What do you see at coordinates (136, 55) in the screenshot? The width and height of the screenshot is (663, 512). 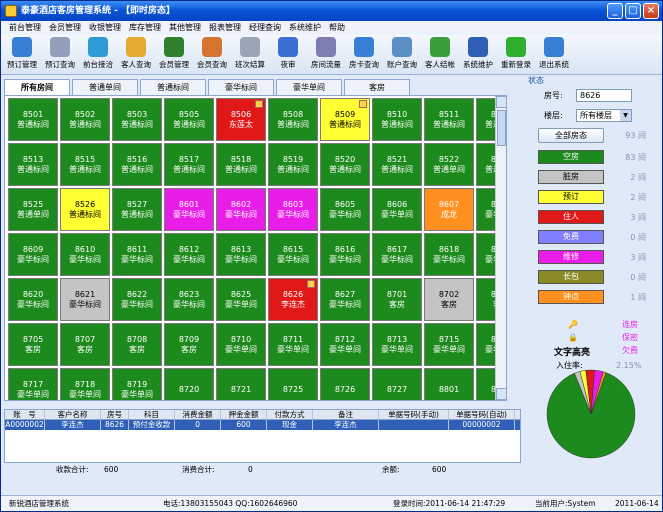 I see `toolbar-button: 客人查询` at bounding box center [136, 55].